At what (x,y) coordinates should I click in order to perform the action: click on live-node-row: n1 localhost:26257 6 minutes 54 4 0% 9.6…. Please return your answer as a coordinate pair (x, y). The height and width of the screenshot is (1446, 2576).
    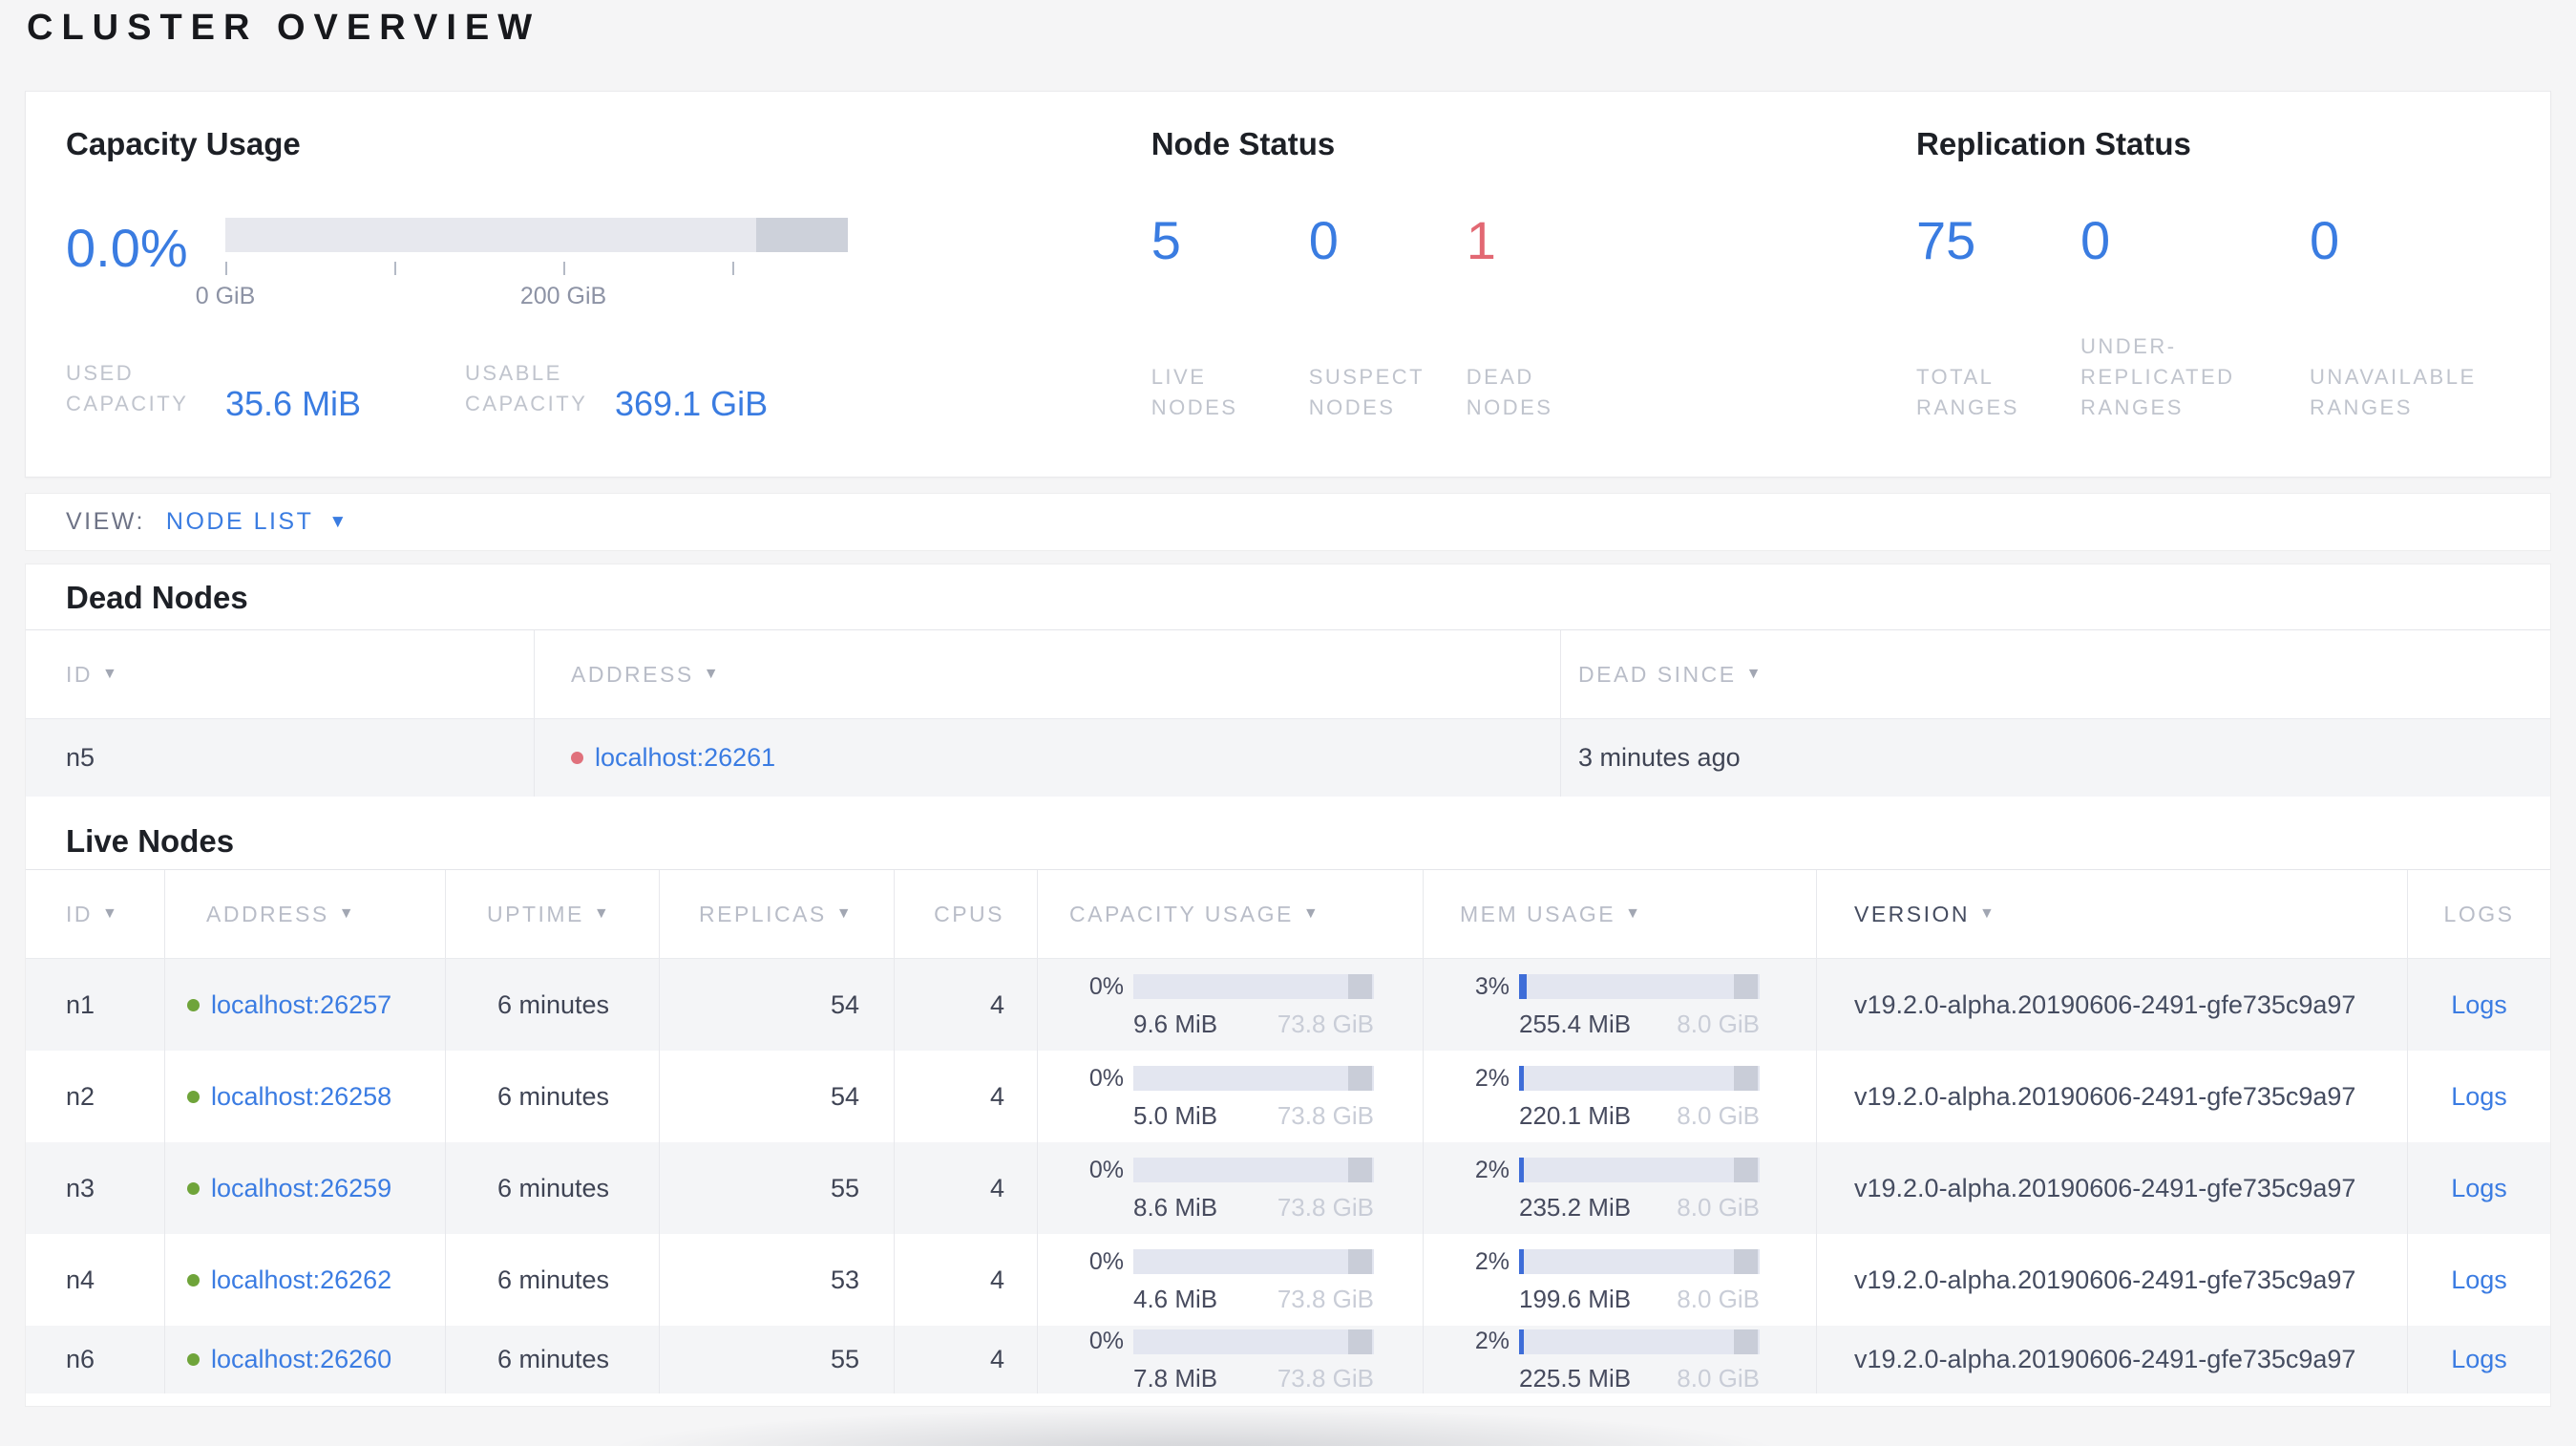
    Looking at the image, I should click on (1288, 1005).